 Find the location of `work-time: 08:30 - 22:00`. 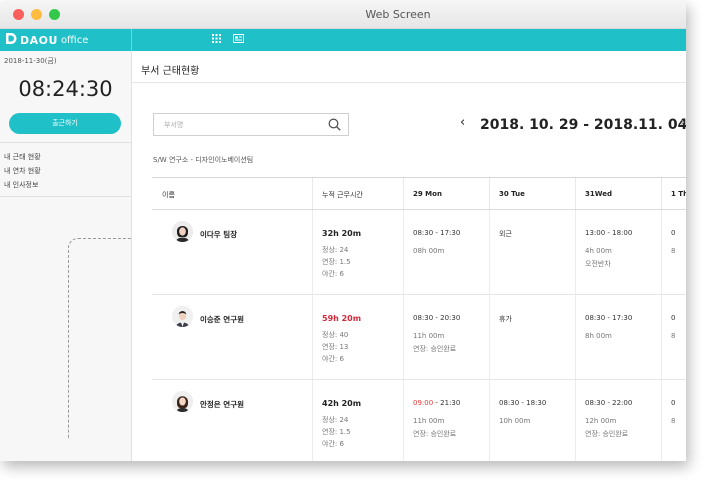

work-time: 08:30 - 22:00 is located at coordinates (609, 403).